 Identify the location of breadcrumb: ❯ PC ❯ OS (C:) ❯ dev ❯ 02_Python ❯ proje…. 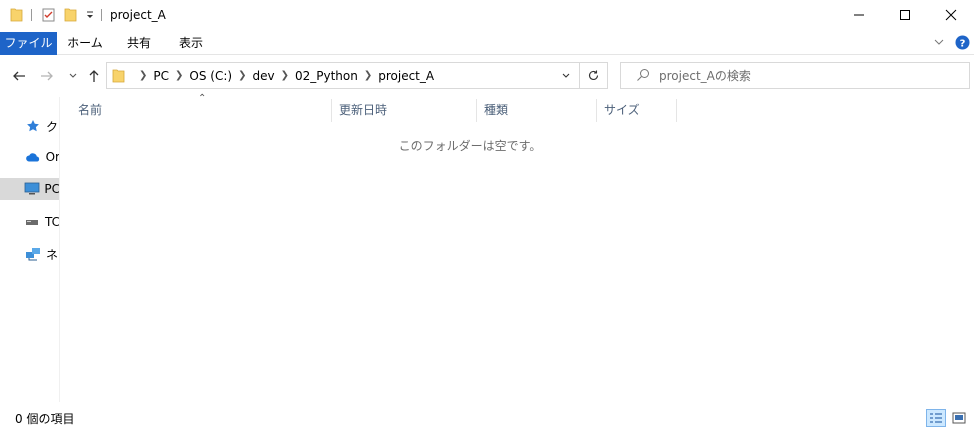
(283, 75).